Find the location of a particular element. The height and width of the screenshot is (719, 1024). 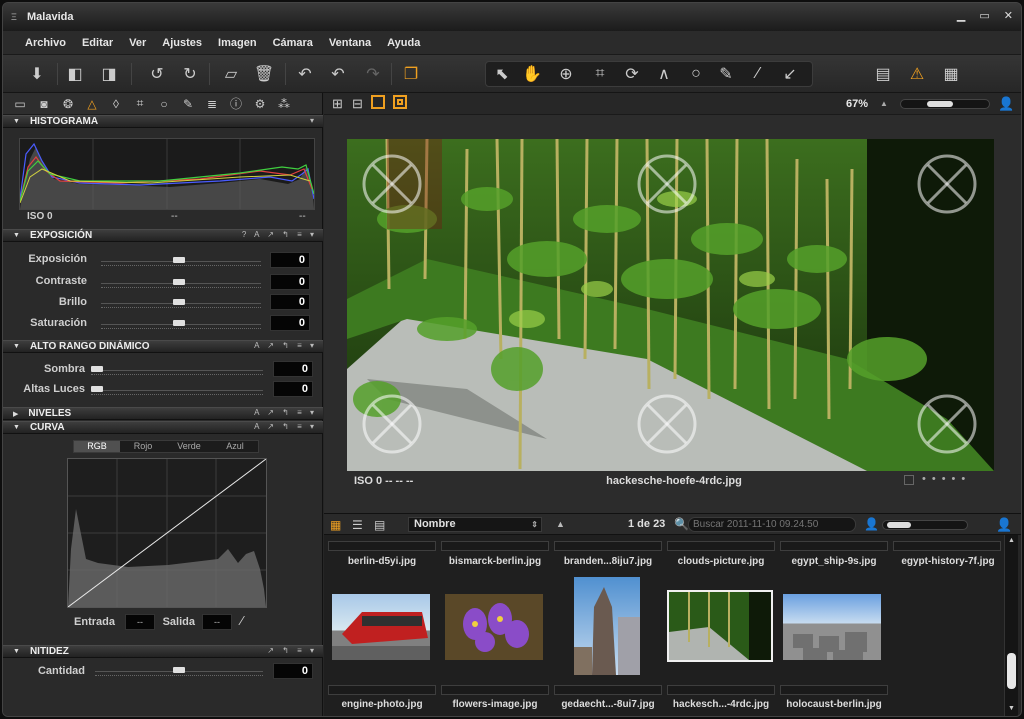

rotate-tool-icon: ⟳ is located at coordinates (632, 74).